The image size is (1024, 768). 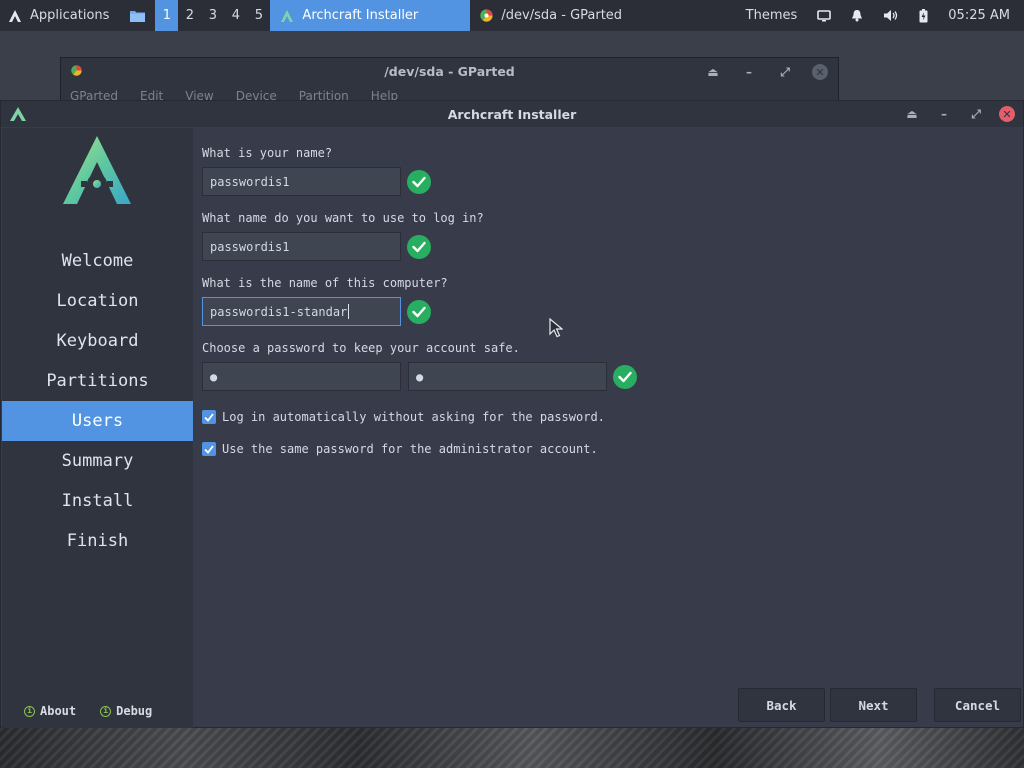 I want to click on notifications-indicator, so click(x=857, y=15).